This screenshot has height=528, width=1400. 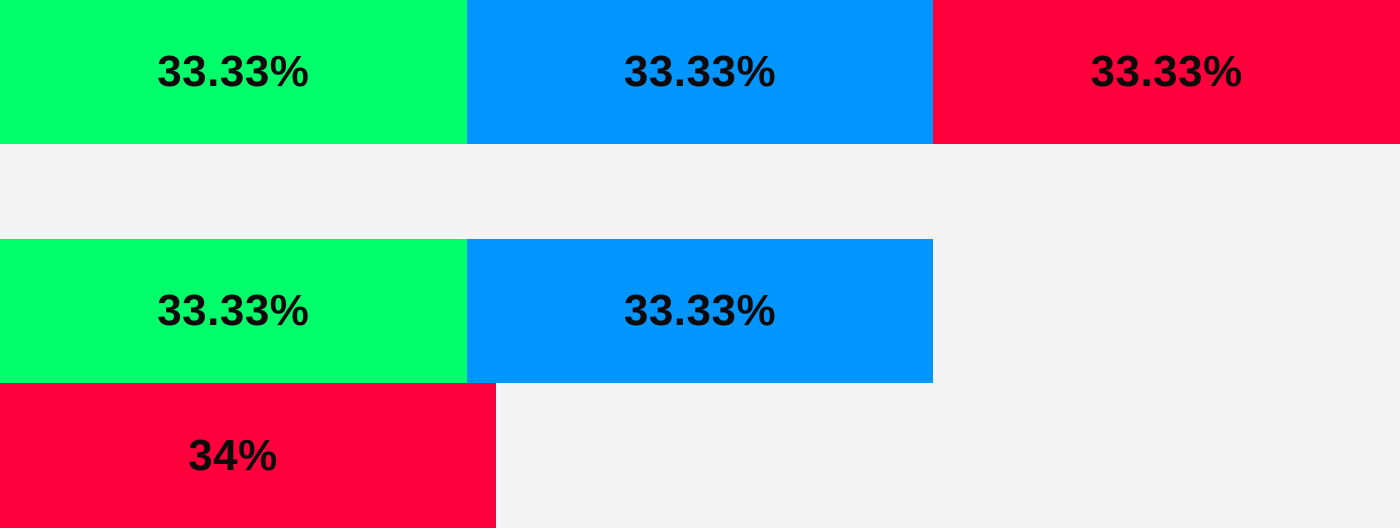 I want to click on row2-box-blue: 33.33%, so click(x=700, y=311).